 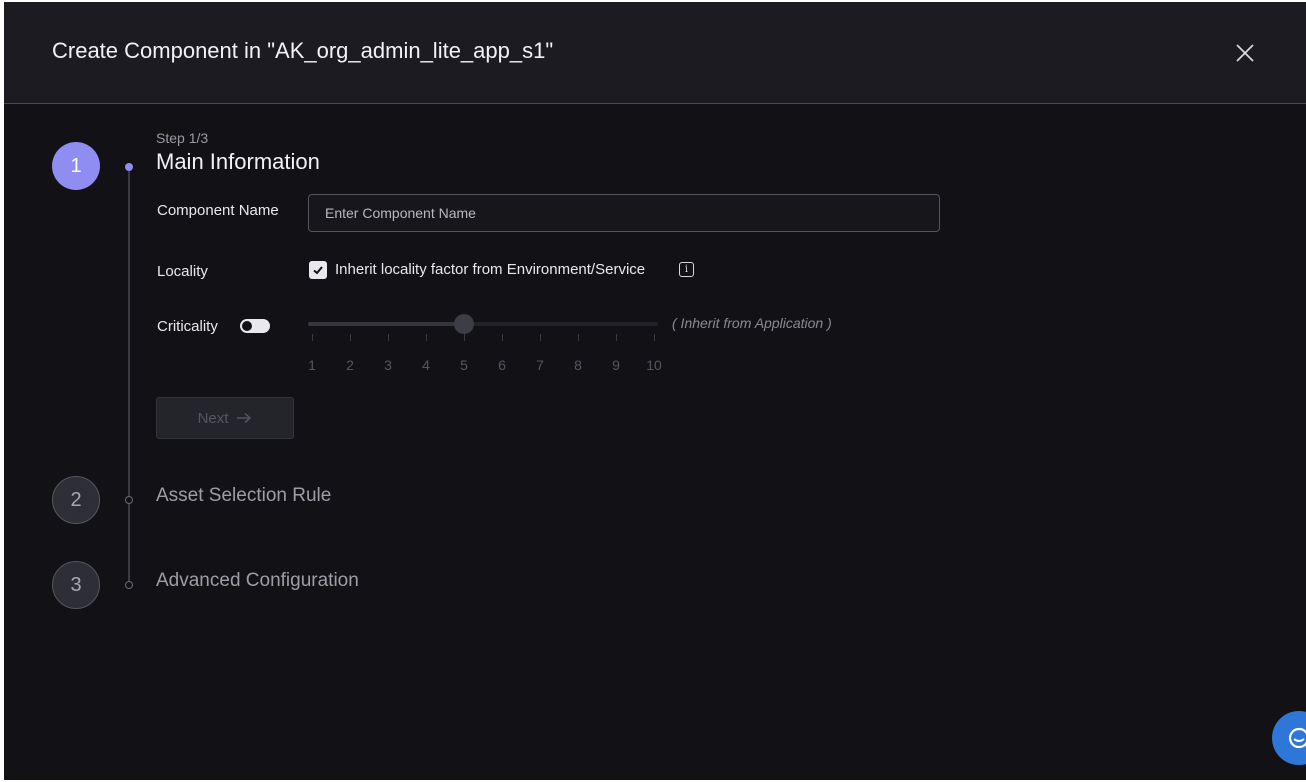 What do you see at coordinates (182, 271) in the screenshot?
I see `locality-label: Locality` at bounding box center [182, 271].